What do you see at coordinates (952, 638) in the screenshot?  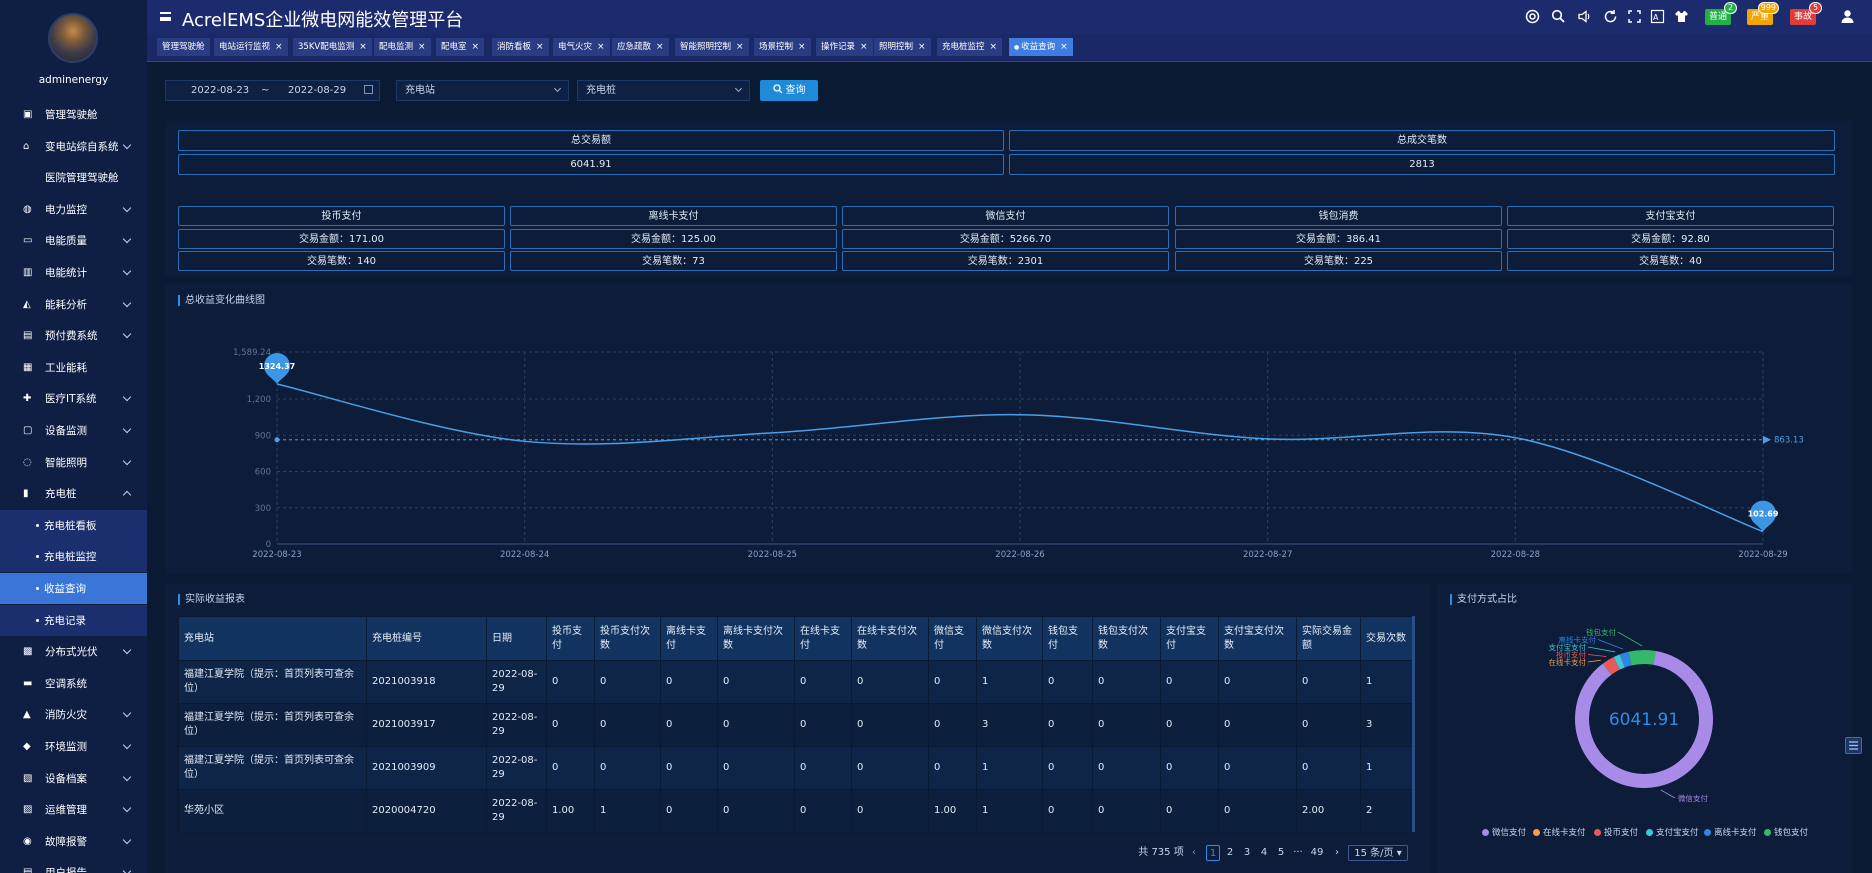 I see `table-header-cell: 微信支付` at bounding box center [952, 638].